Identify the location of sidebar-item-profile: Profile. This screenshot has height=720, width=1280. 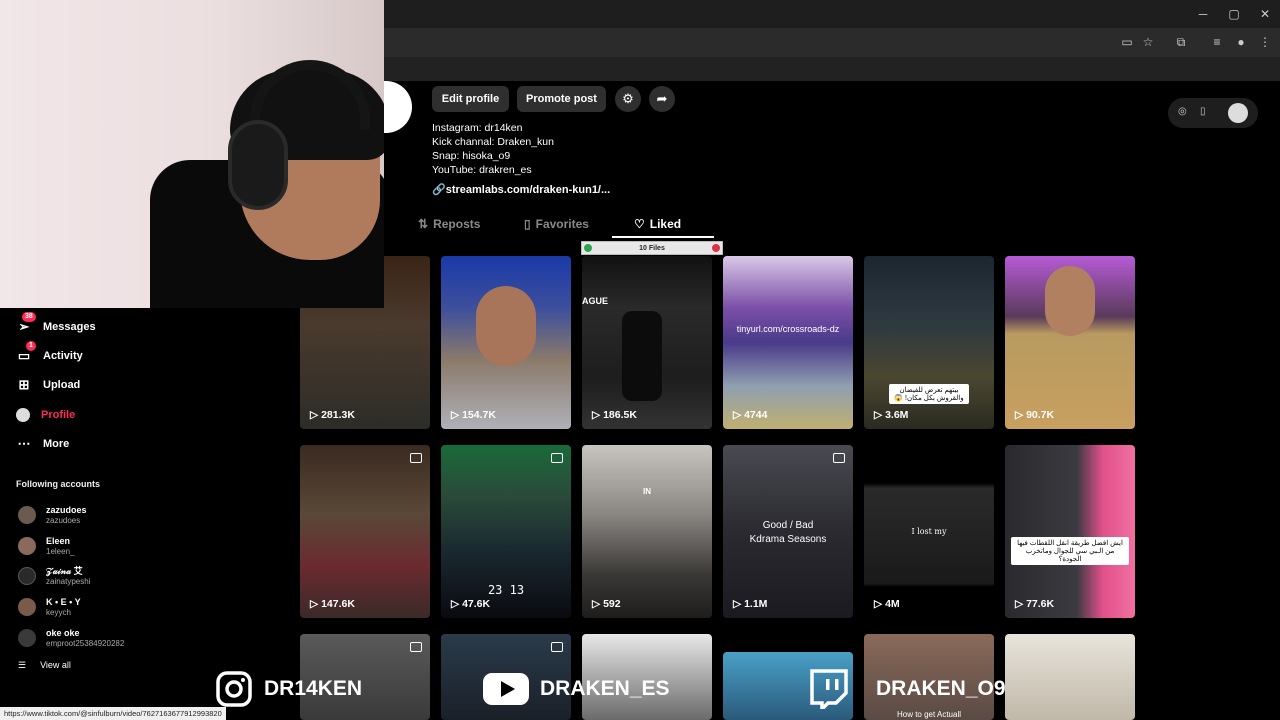
(45, 415).